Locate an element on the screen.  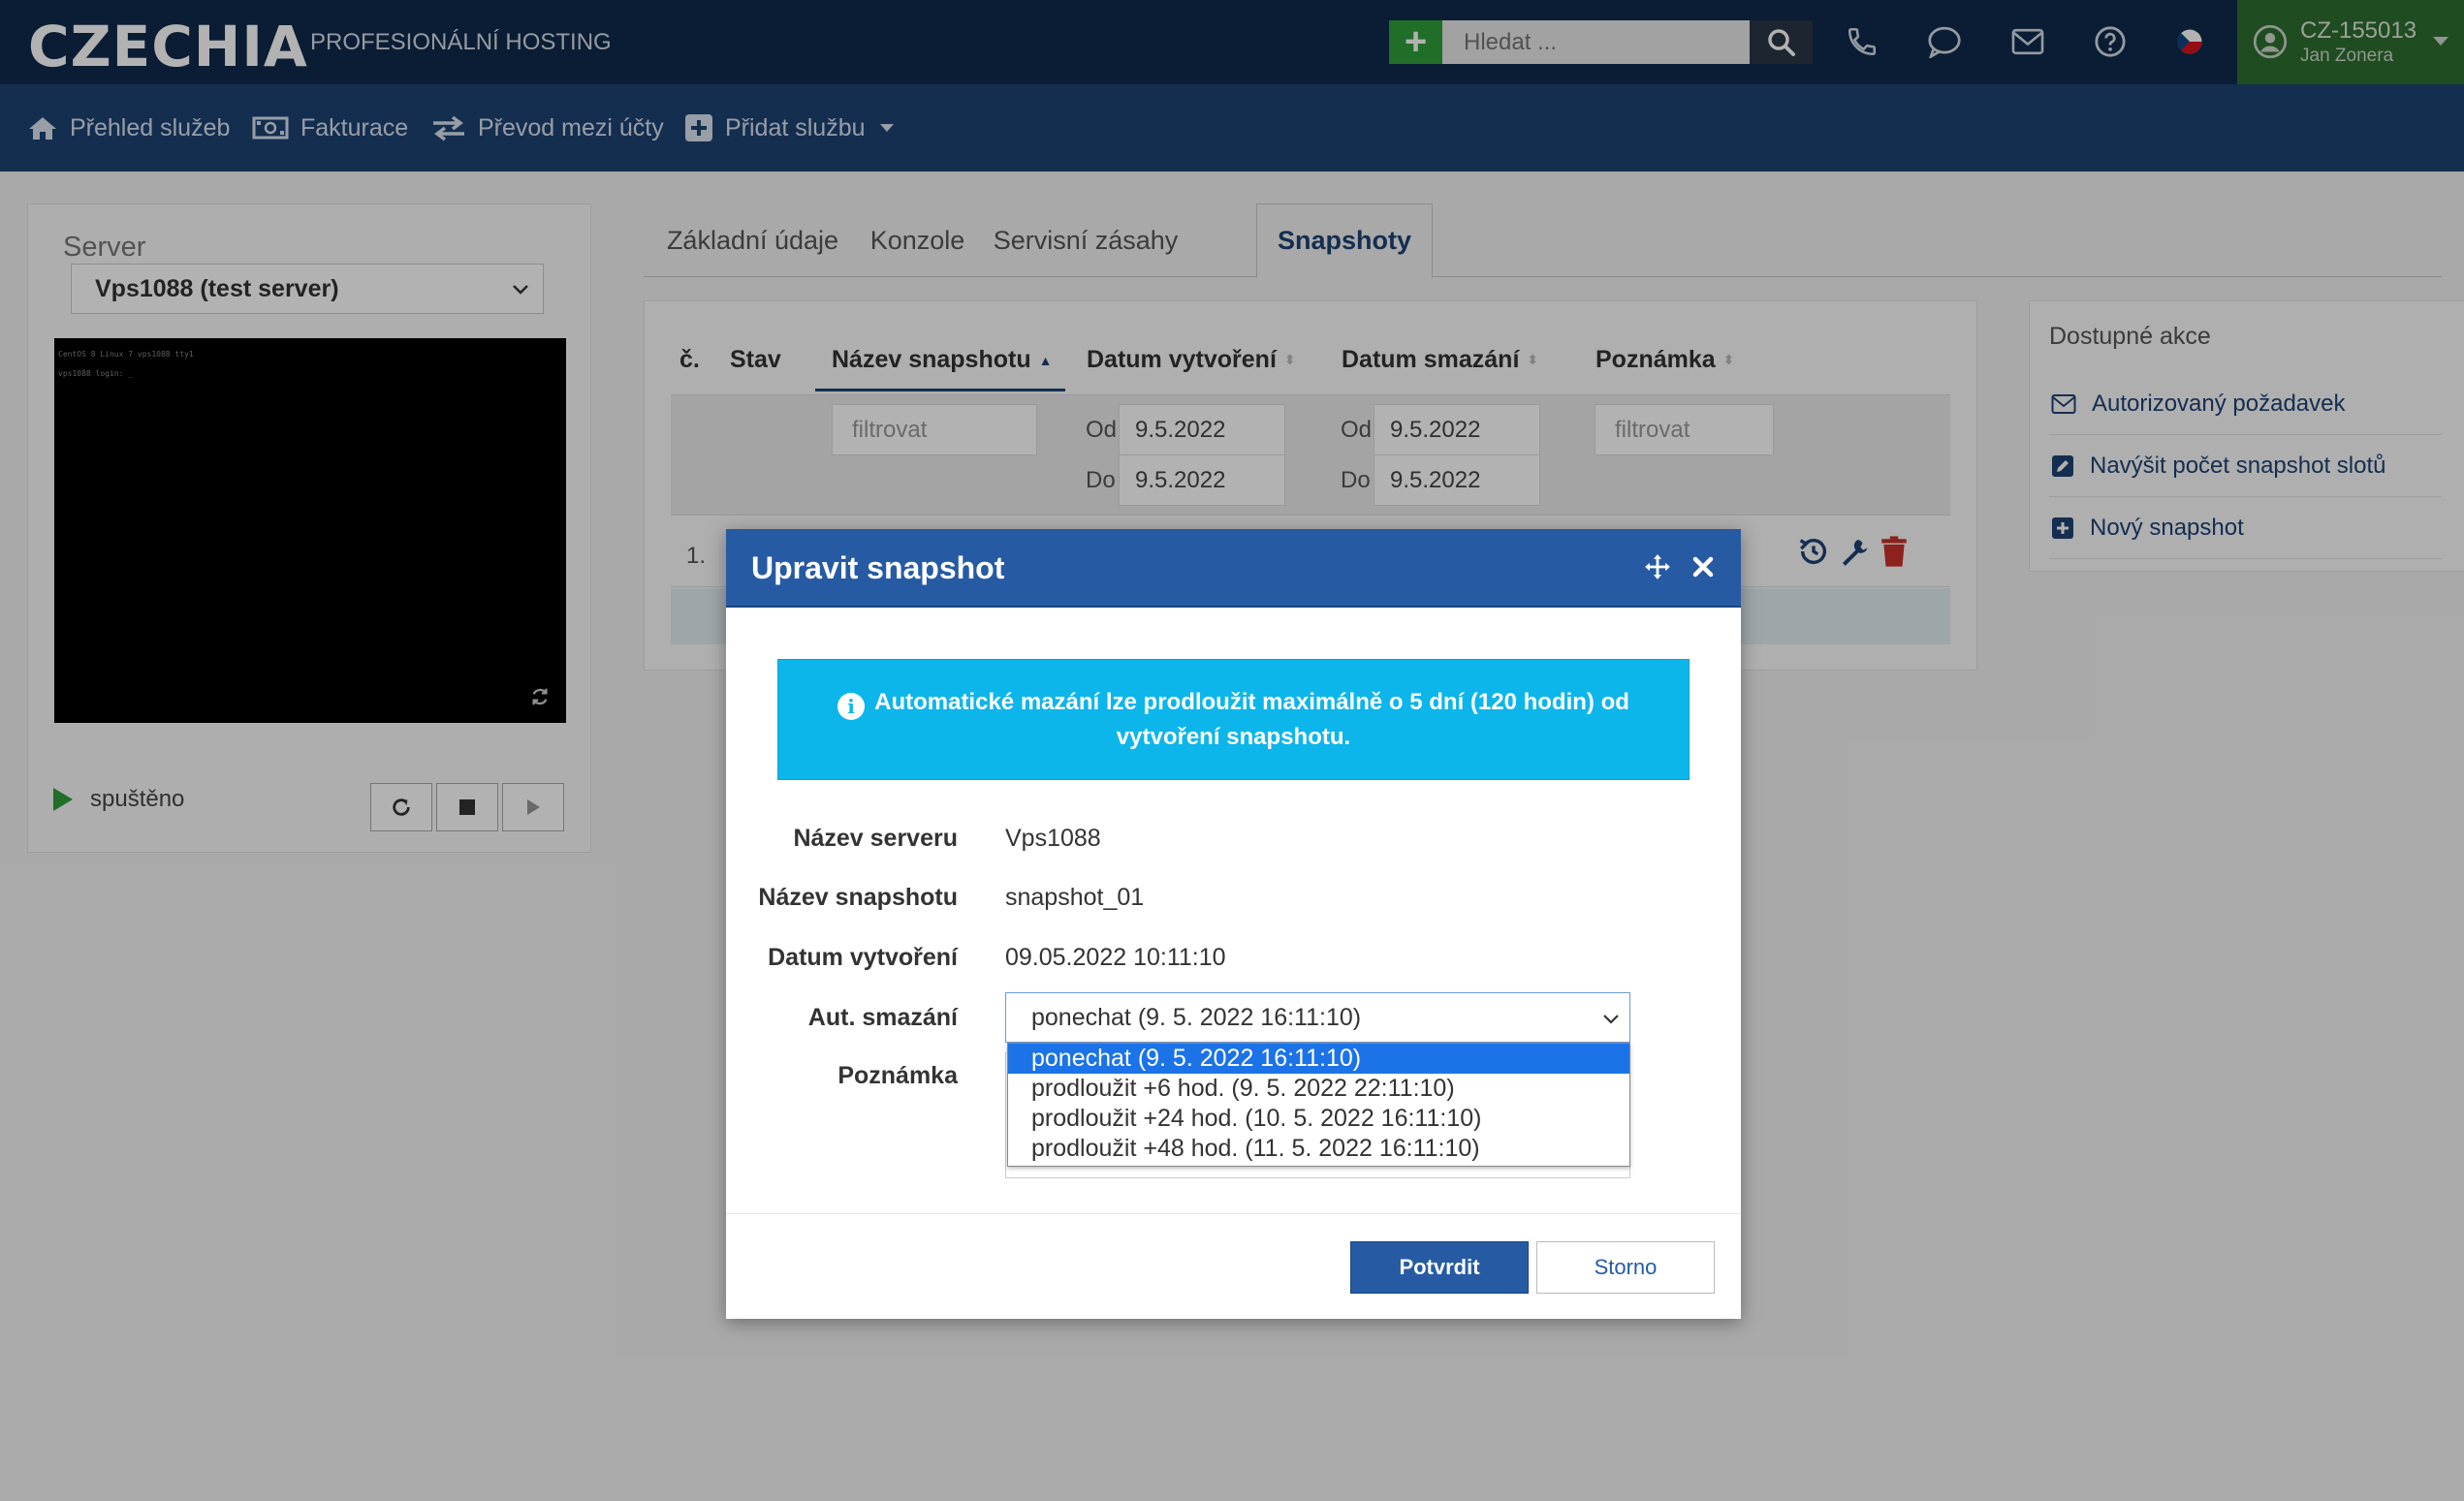
snapshot-name-value: snapshot_01 is located at coordinates (1075, 897).